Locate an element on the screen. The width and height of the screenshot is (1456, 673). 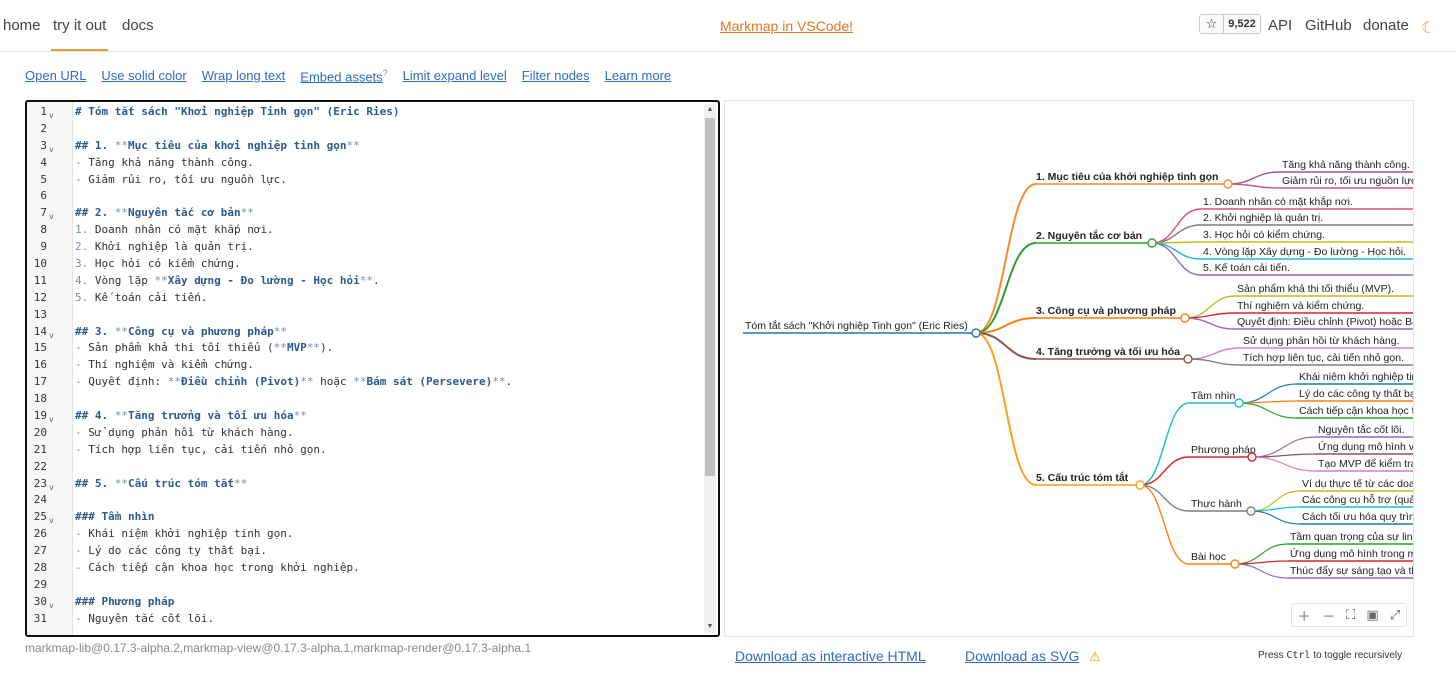
filter-nodes-link: Filter nodes is located at coordinates (556, 76).